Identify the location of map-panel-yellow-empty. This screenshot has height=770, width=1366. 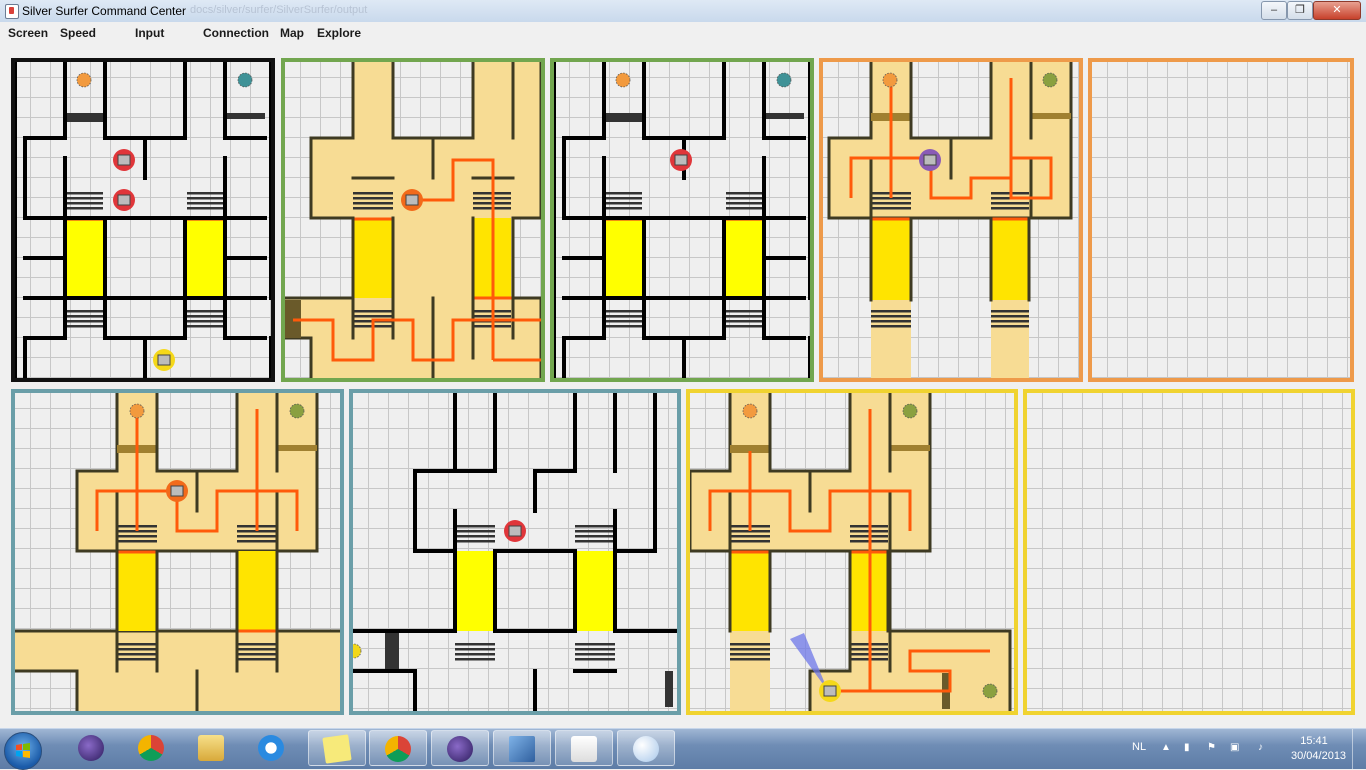
(1189, 552).